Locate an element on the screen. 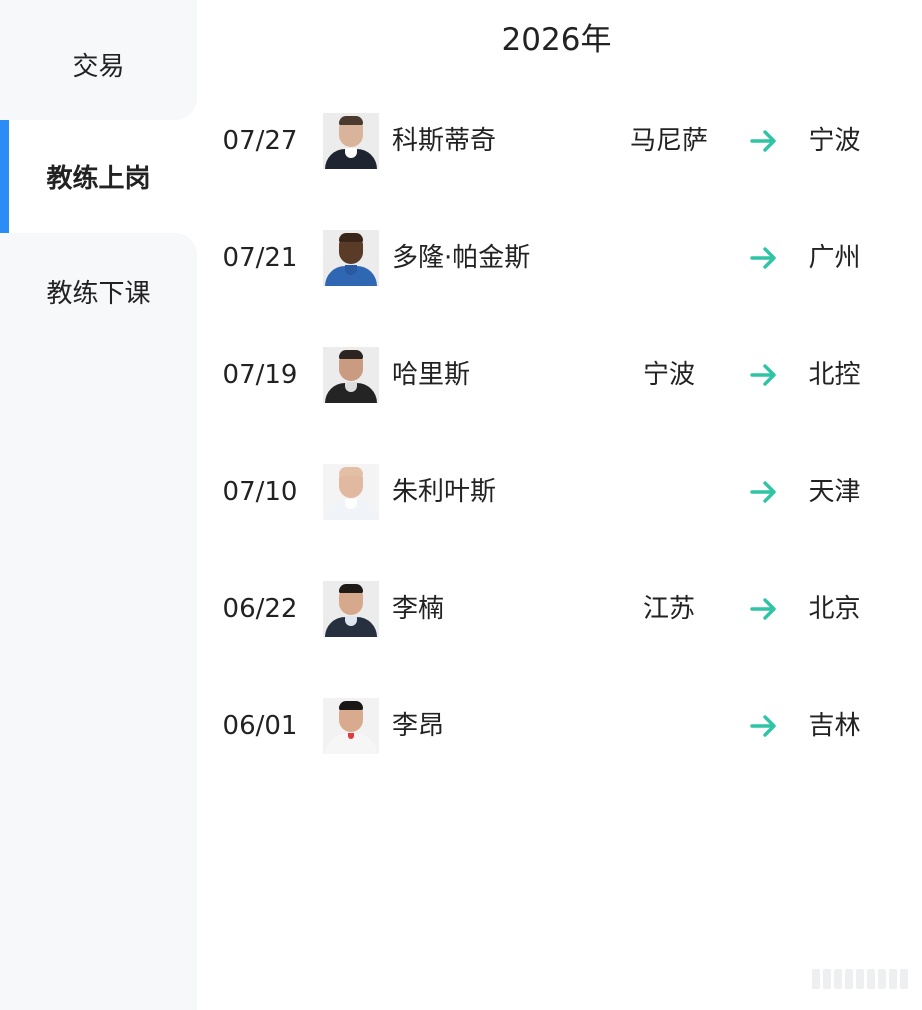 The height and width of the screenshot is (1010, 922). coach-name: 哈里斯 is located at coordinates (431, 375).